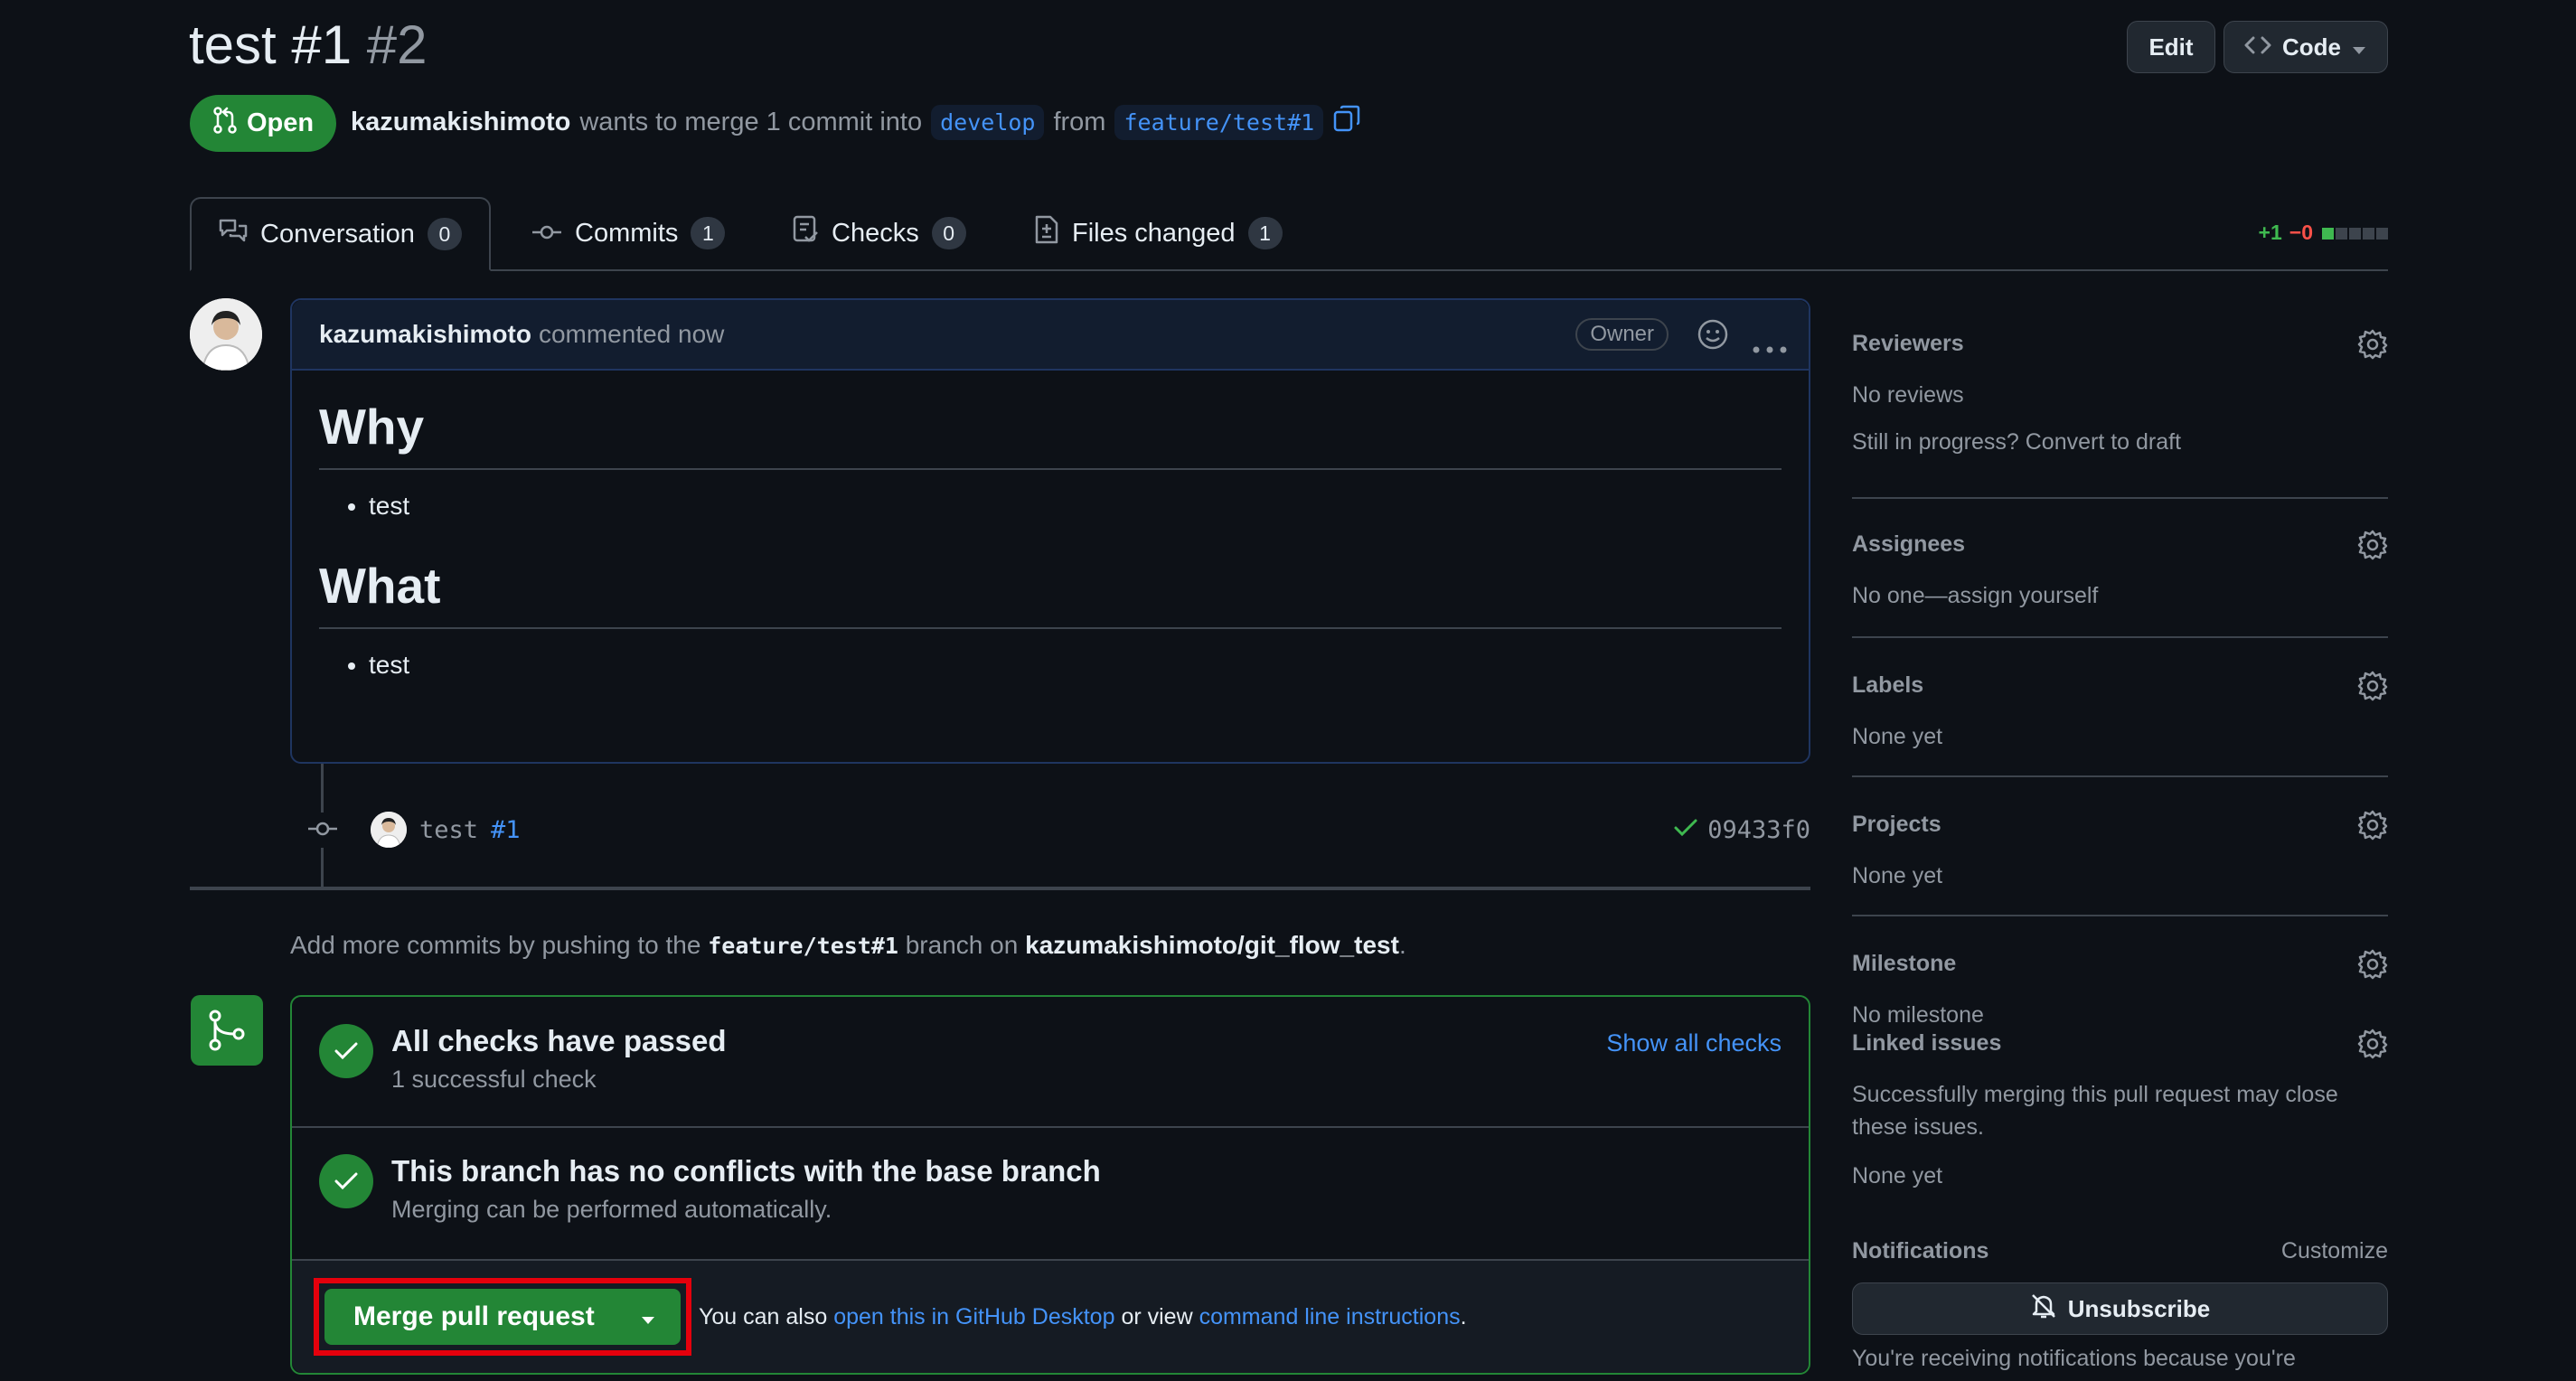 The image size is (2576, 1381). I want to click on git-merge-icon, so click(227, 1030).